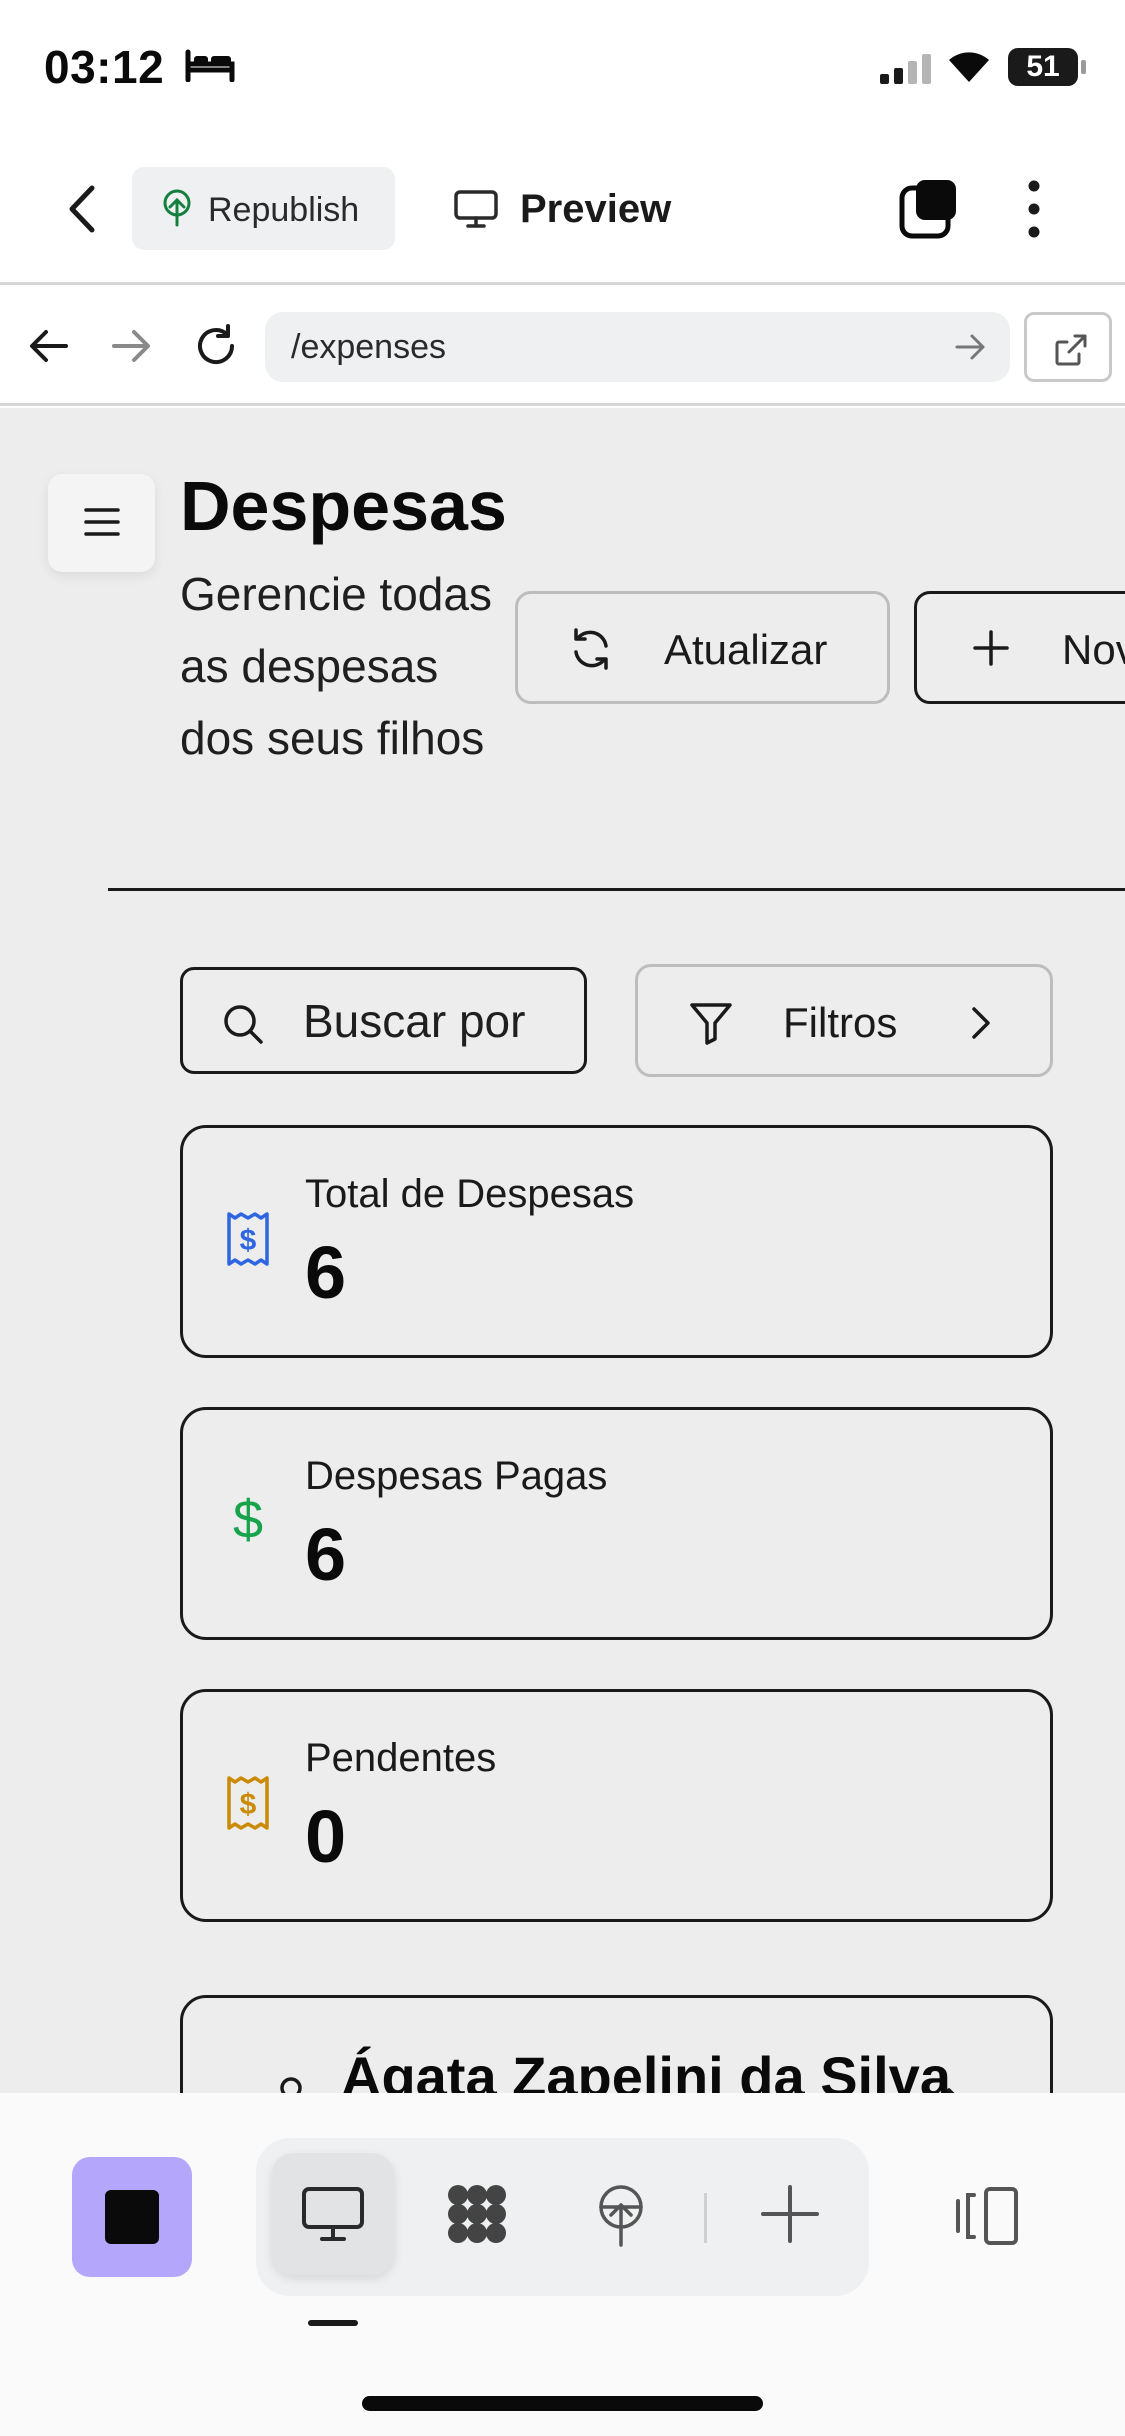 This screenshot has height=2436, width=1125. What do you see at coordinates (596, 209) in the screenshot?
I see `preview-label: Preview` at bounding box center [596, 209].